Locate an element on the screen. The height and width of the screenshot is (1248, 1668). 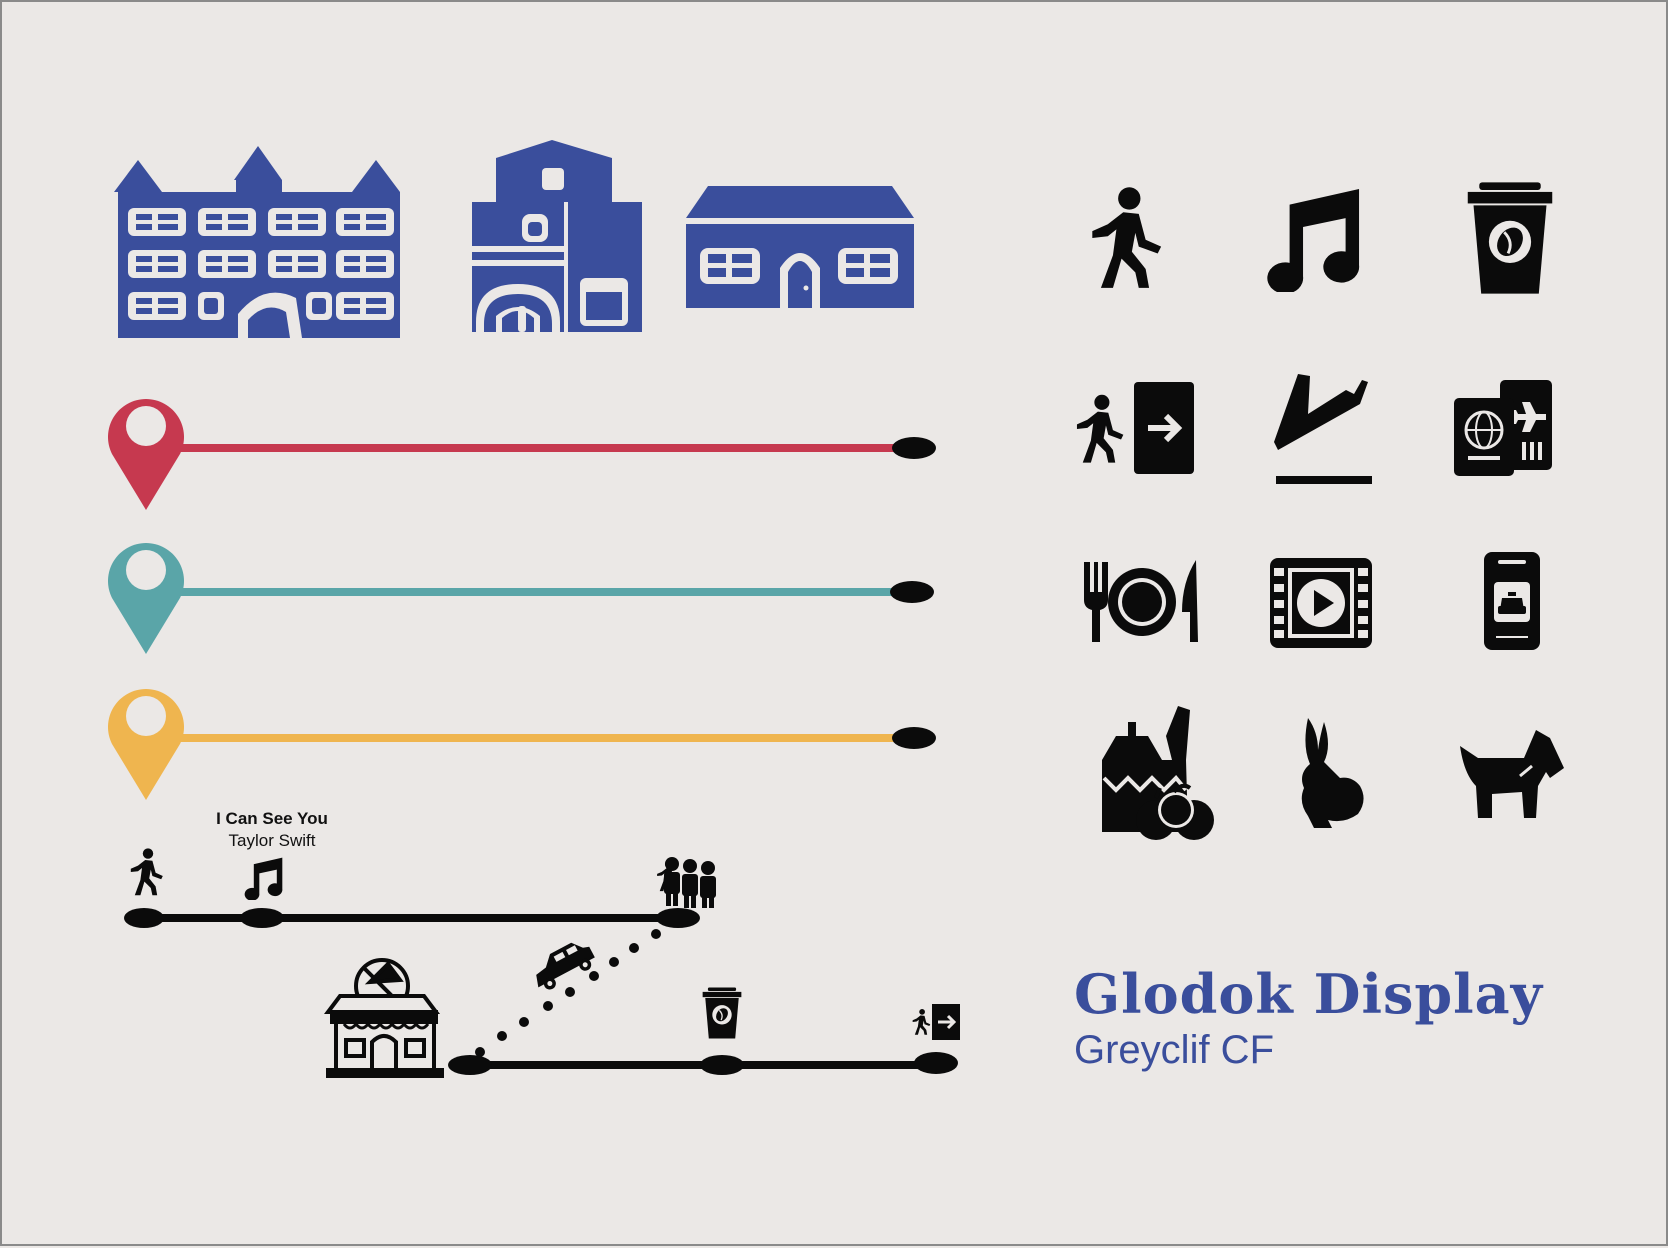
tall-house-icon is located at coordinates (557, 236).